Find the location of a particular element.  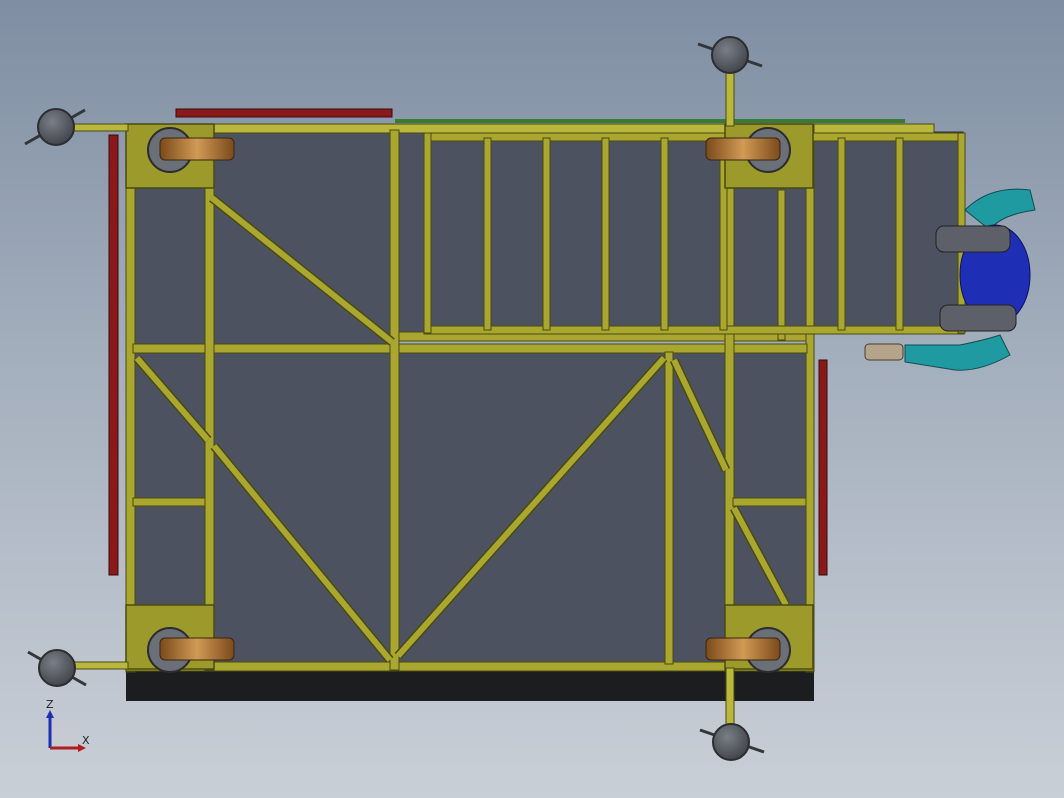

x-axis-label: X is located at coordinates (86, 740).